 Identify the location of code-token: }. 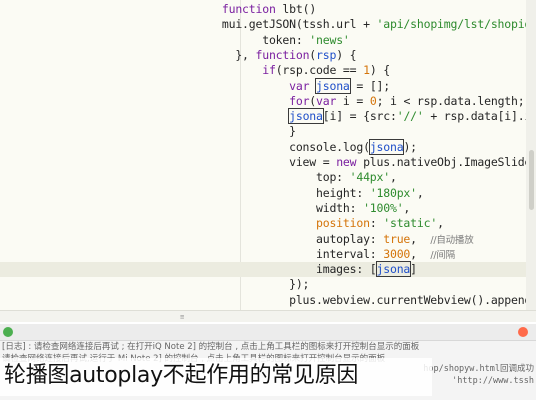
(148, 131).